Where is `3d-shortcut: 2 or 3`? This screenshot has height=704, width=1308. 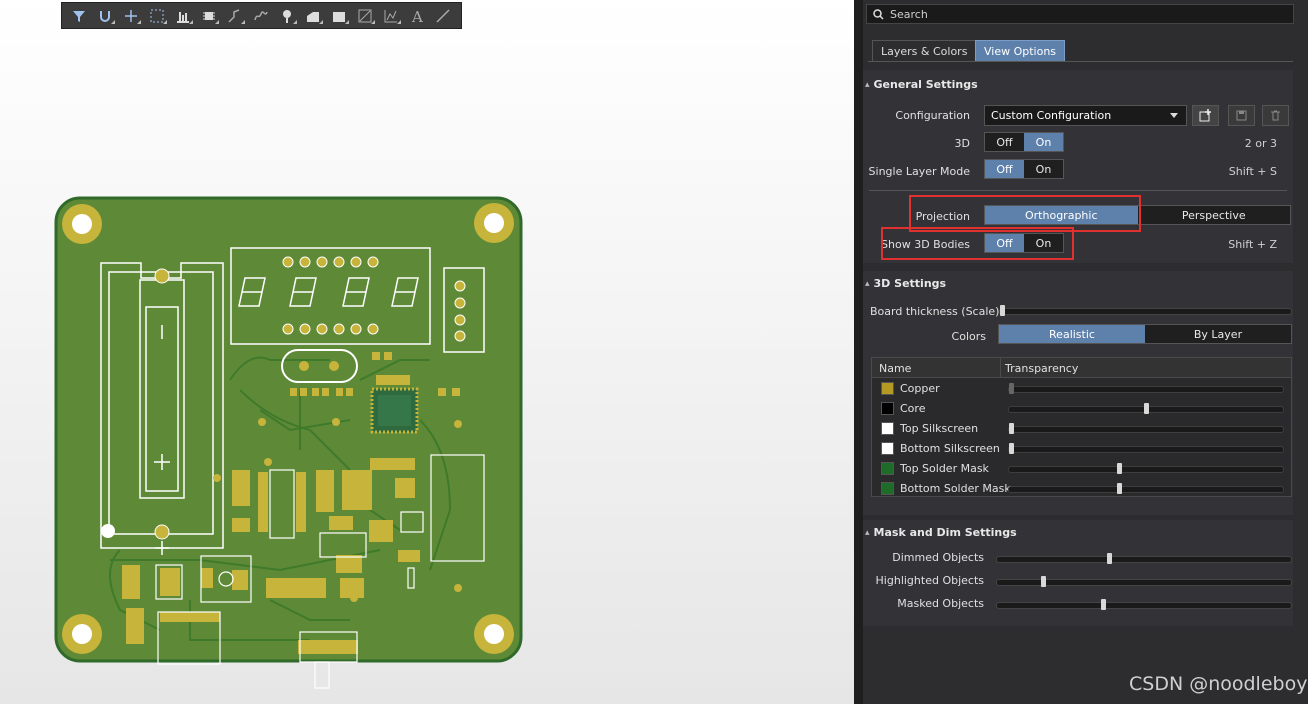 3d-shortcut: 2 or 3 is located at coordinates (1260, 143).